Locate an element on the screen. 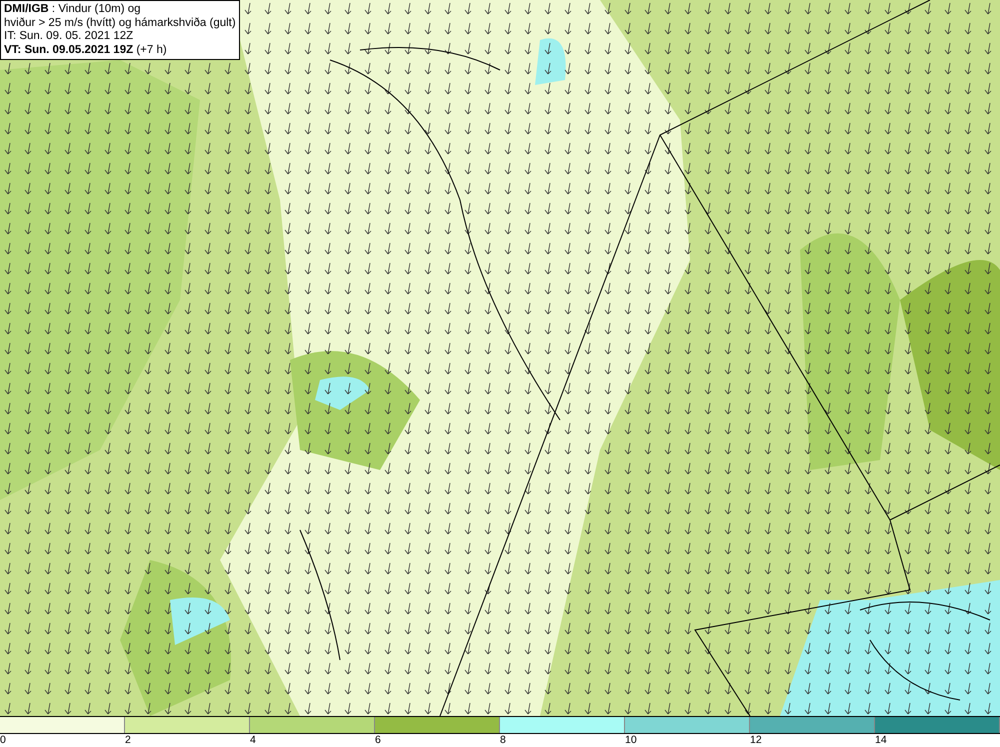 The height and width of the screenshot is (747, 1000). legend-label: 12 is located at coordinates (756, 740).